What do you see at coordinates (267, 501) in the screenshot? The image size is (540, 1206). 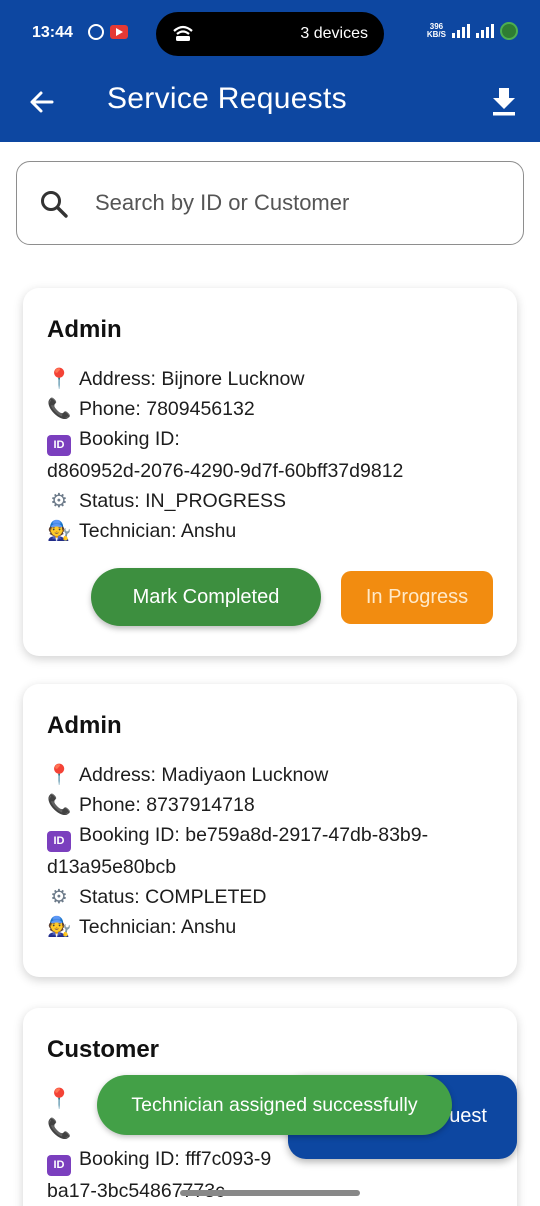 I see `status-line: ⚙ Status: IN_PROGRESS` at bounding box center [267, 501].